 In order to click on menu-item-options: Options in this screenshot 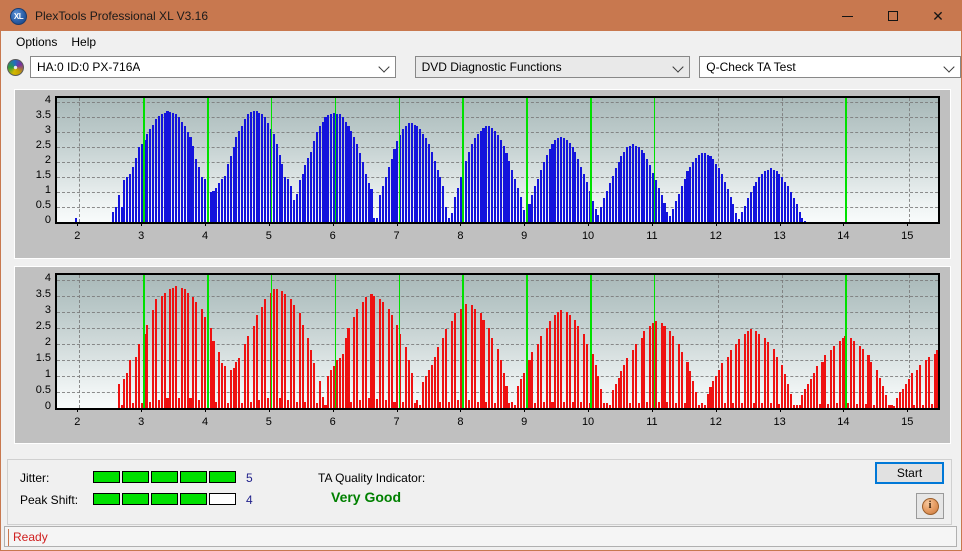, I will do `click(36, 42)`.